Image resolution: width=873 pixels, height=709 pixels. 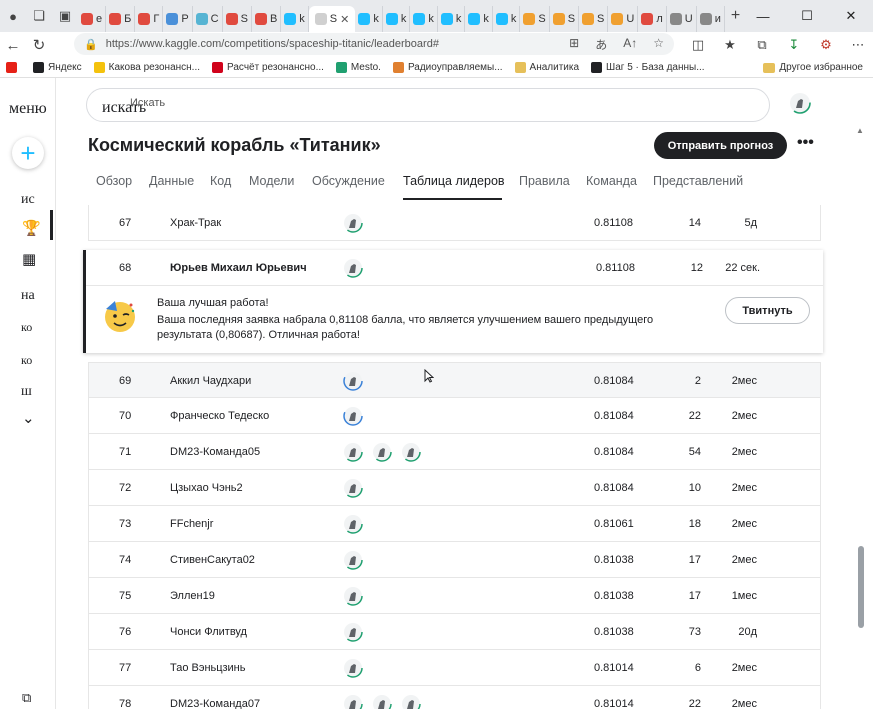 What do you see at coordinates (39, 16) in the screenshot?
I see `workspaces-icon: ❏` at bounding box center [39, 16].